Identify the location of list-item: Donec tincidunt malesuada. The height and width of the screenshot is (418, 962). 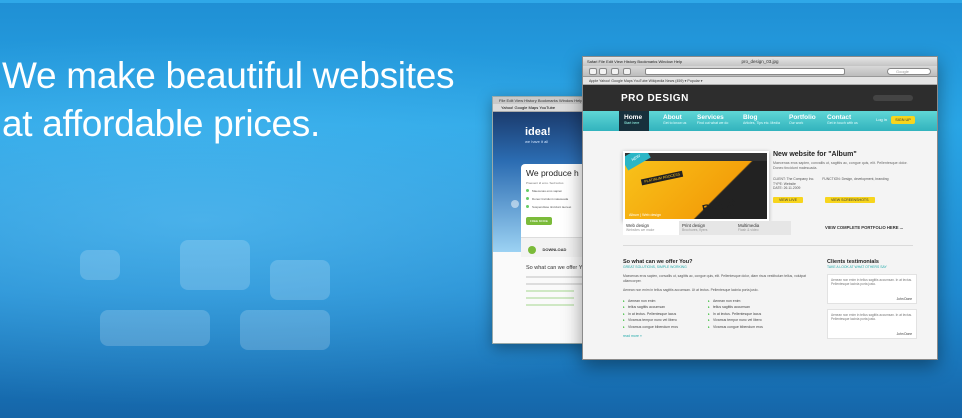
(556, 199).